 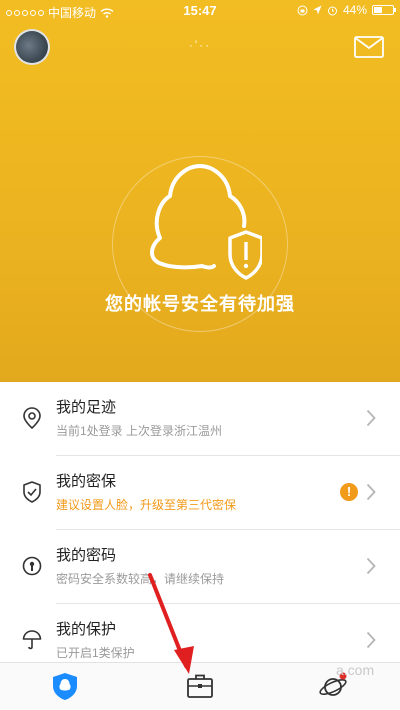 I want to click on battery-percent-label: 44%, so click(x=354, y=10).